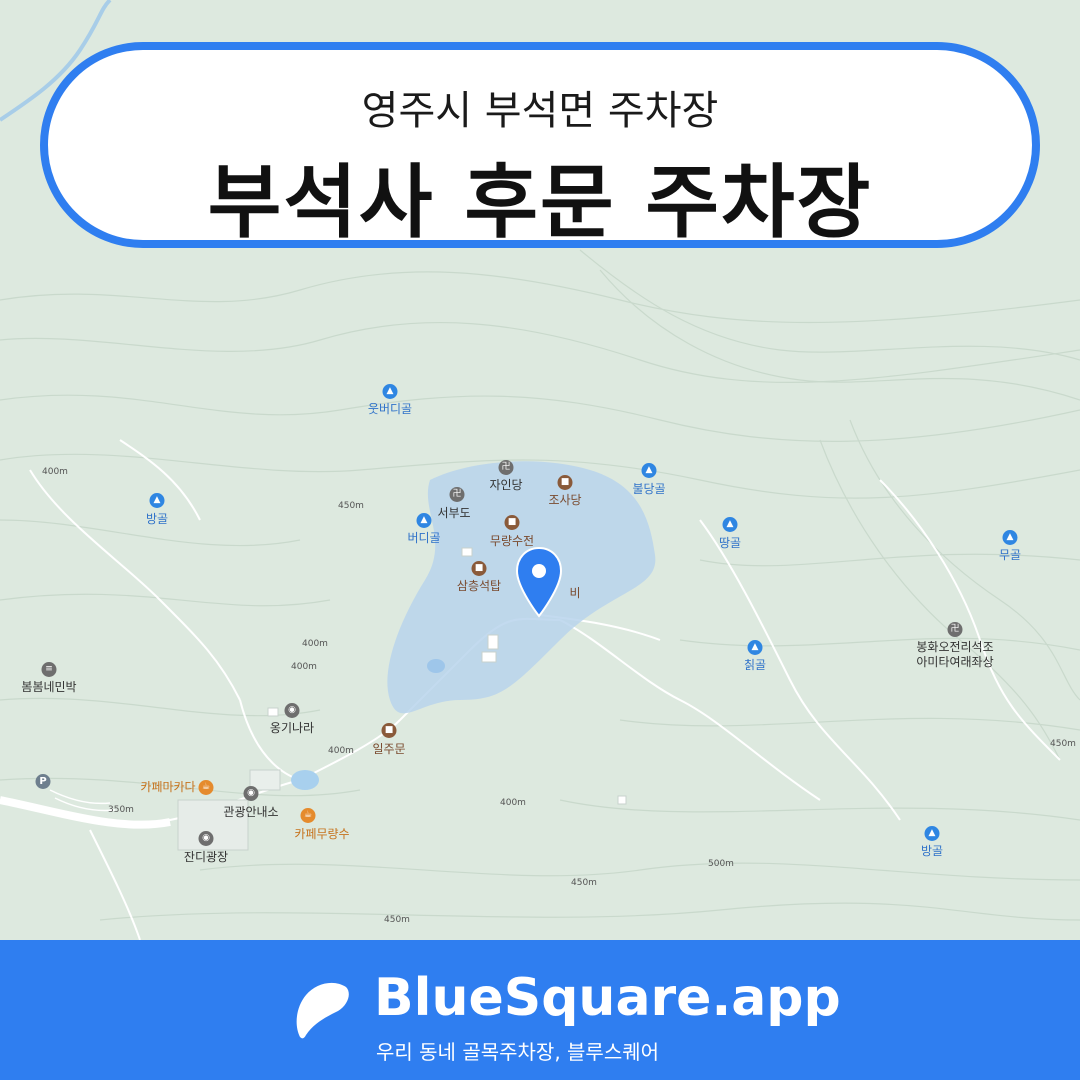 The image size is (1080, 1080). What do you see at coordinates (540, 111) in the screenshot?
I see `page-subtitle: 영주시 부석면 주차장` at bounding box center [540, 111].